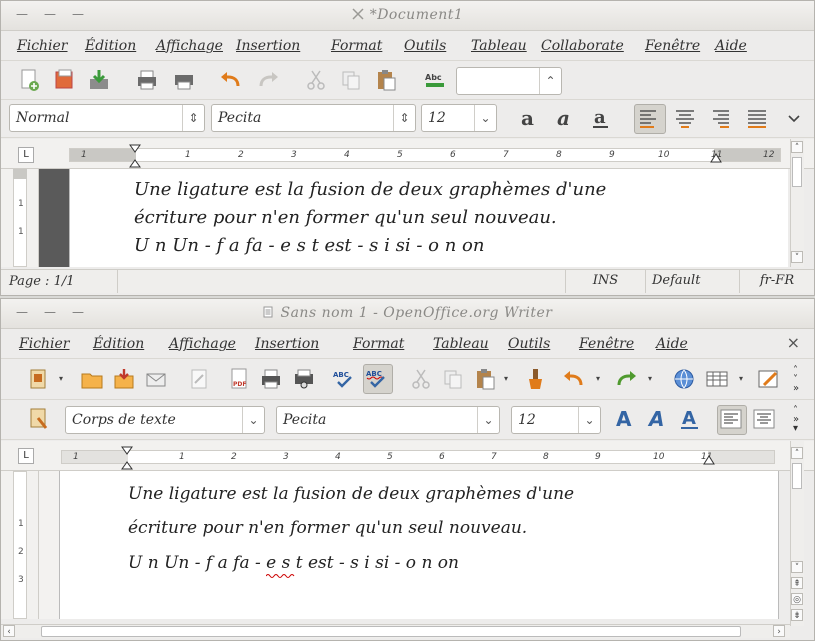 The height and width of the screenshot is (641, 815). I want to click on page-style: Default, so click(692, 281).